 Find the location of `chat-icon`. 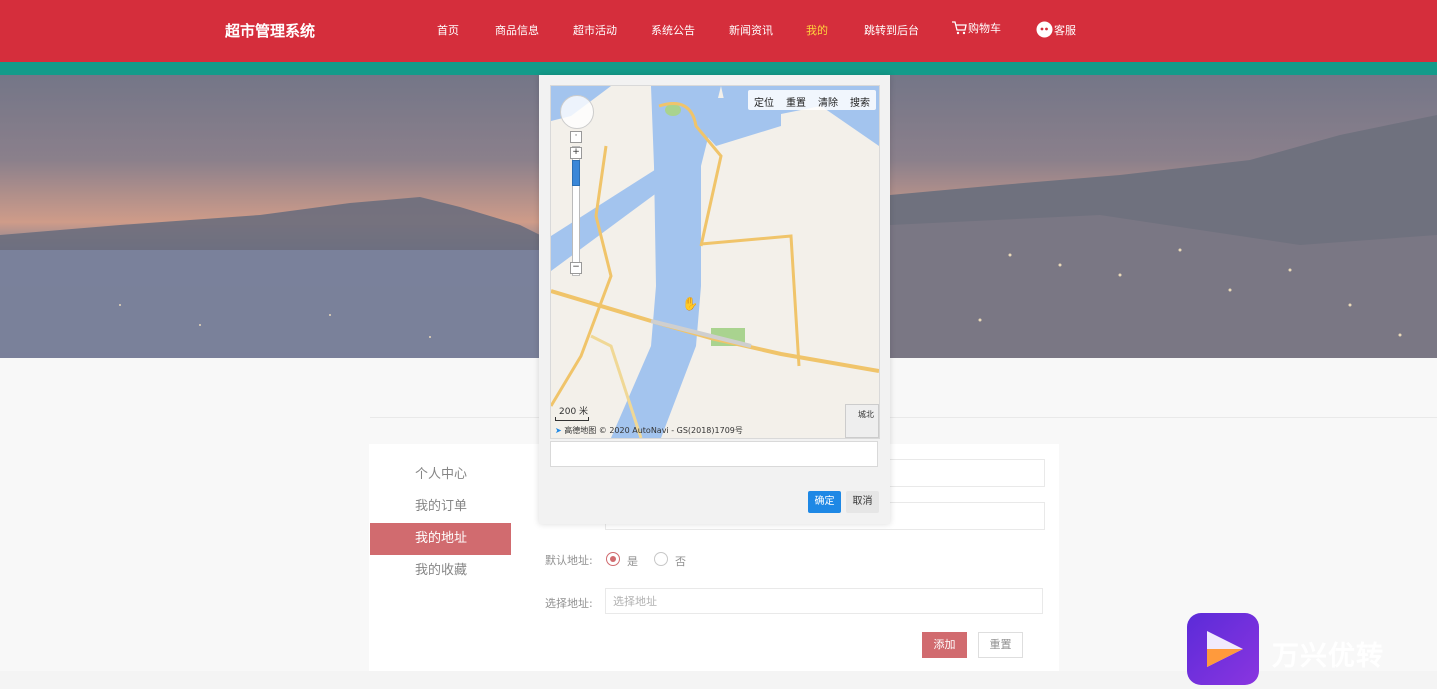

chat-icon is located at coordinates (1044, 31).